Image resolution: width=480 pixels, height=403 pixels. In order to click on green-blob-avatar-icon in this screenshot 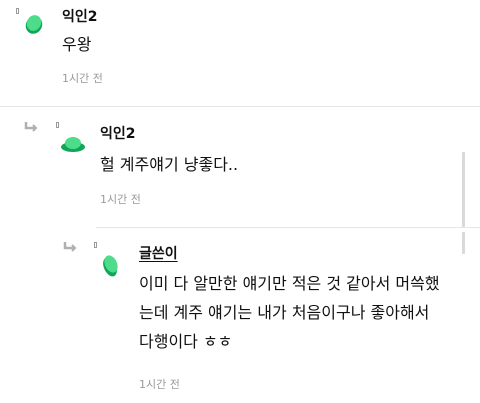, I will do `click(34, 24)`.